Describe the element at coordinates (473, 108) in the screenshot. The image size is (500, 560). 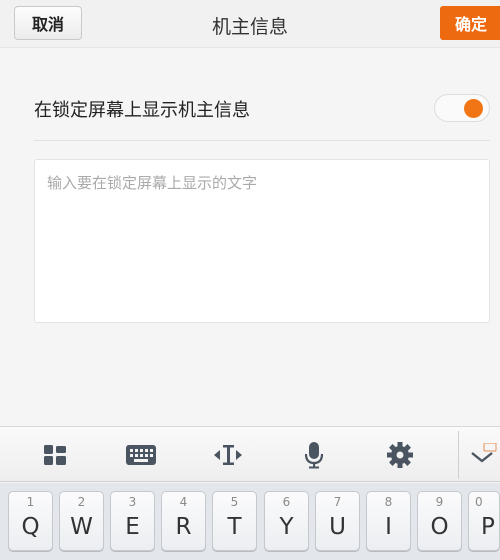
I see `toggle-knob` at that location.